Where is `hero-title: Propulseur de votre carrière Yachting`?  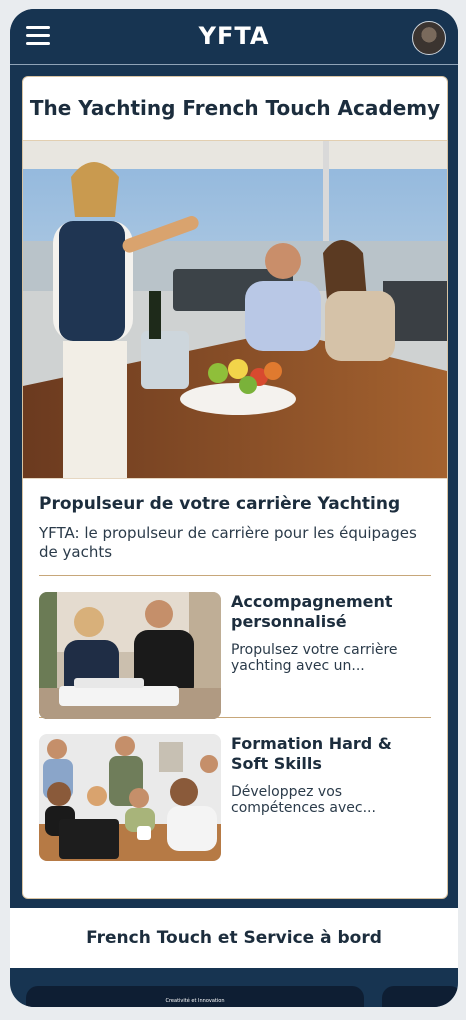
hero-title: Propulseur de votre carrière Yachting is located at coordinates (235, 504).